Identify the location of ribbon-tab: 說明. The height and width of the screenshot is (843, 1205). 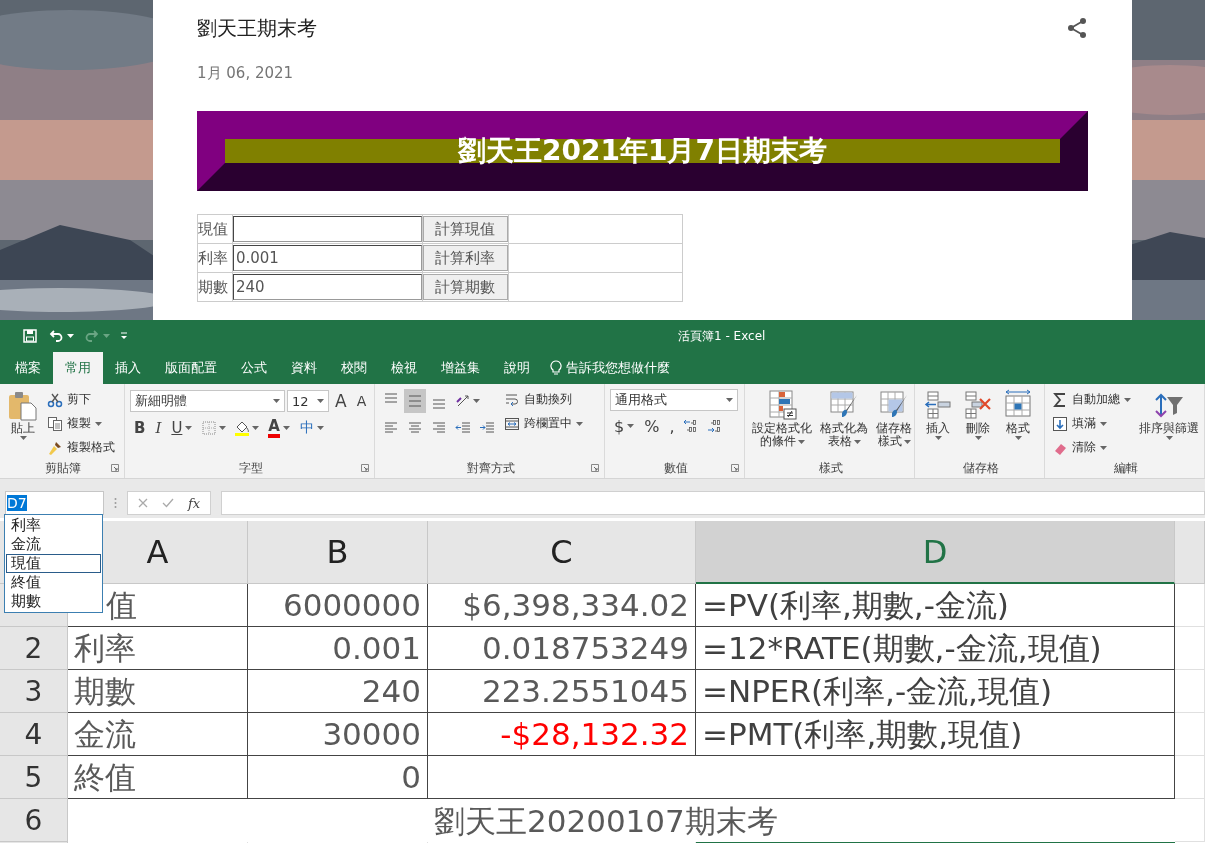
(517, 368).